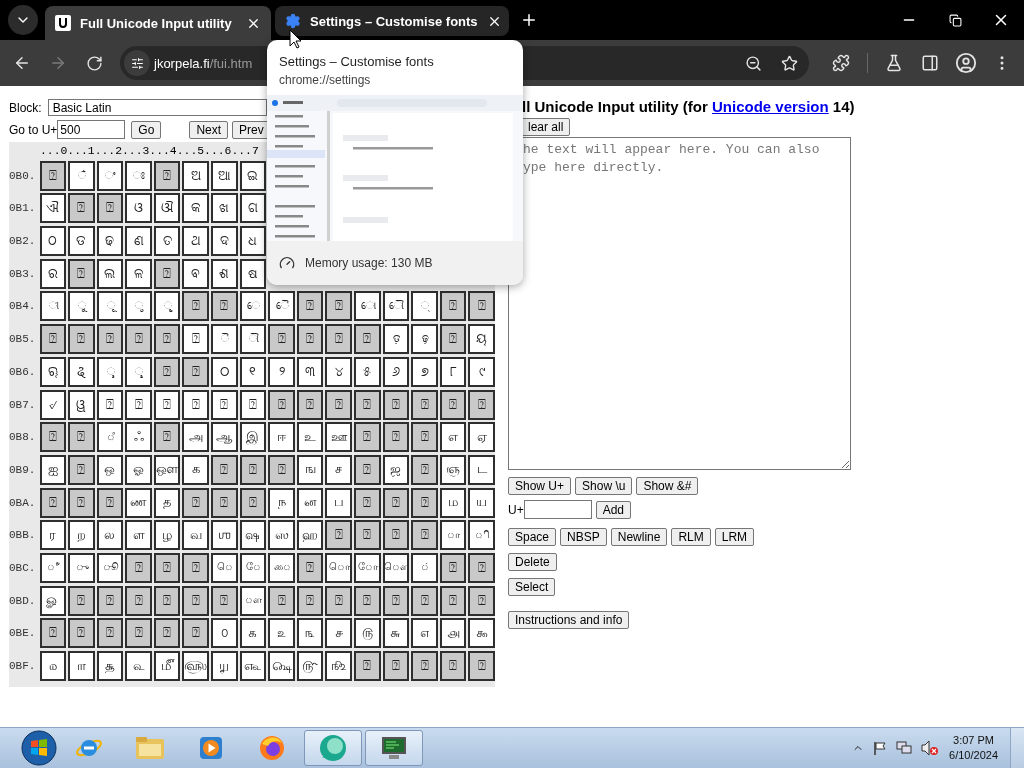  What do you see at coordinates (167, 241) in the screenshot?
I see `char-button: ତ` at bounding box center [167, 241].